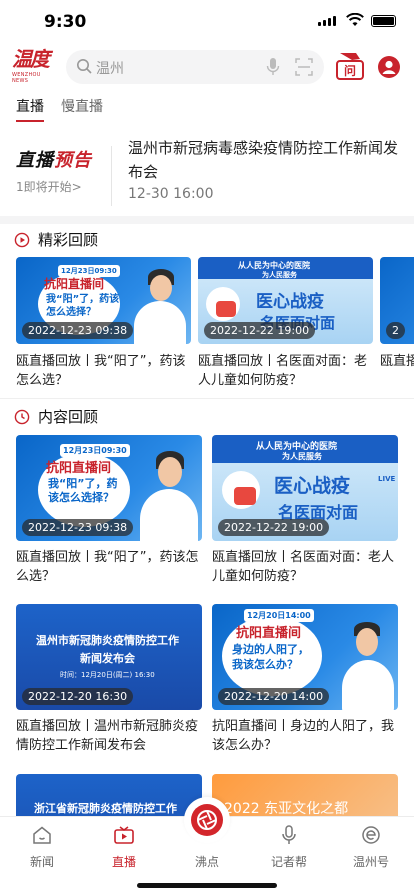 Image resolution: width=414 pixels, height=896 pixels. What do you see at coordinates (41, 862) in the screenshot?
I see `tab-label: 新闻` at bounding box center [41, 862].